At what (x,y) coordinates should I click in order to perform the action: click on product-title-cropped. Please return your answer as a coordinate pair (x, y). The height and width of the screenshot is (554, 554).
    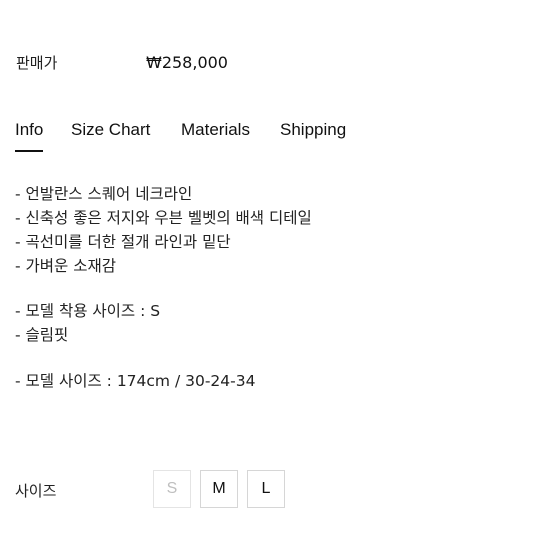
    Looking at the image, I should click on (46, 2).